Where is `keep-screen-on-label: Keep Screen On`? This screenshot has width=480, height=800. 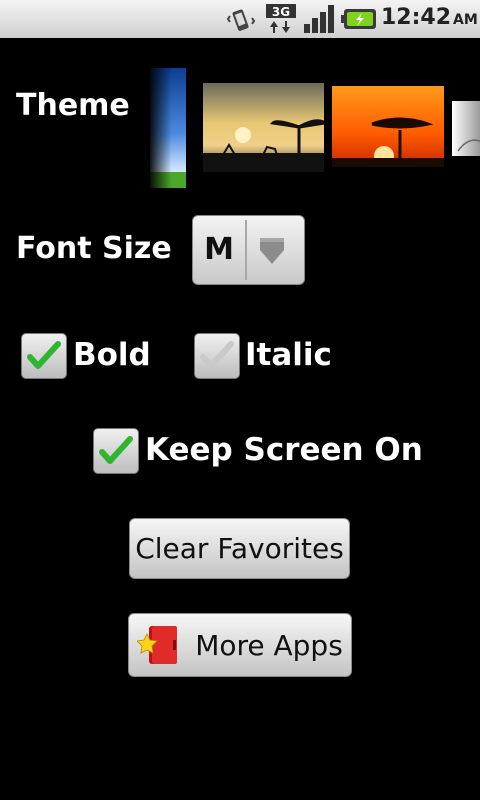 keep-screen-on-label: Keep Screen On is located at coordinates (284, 450).